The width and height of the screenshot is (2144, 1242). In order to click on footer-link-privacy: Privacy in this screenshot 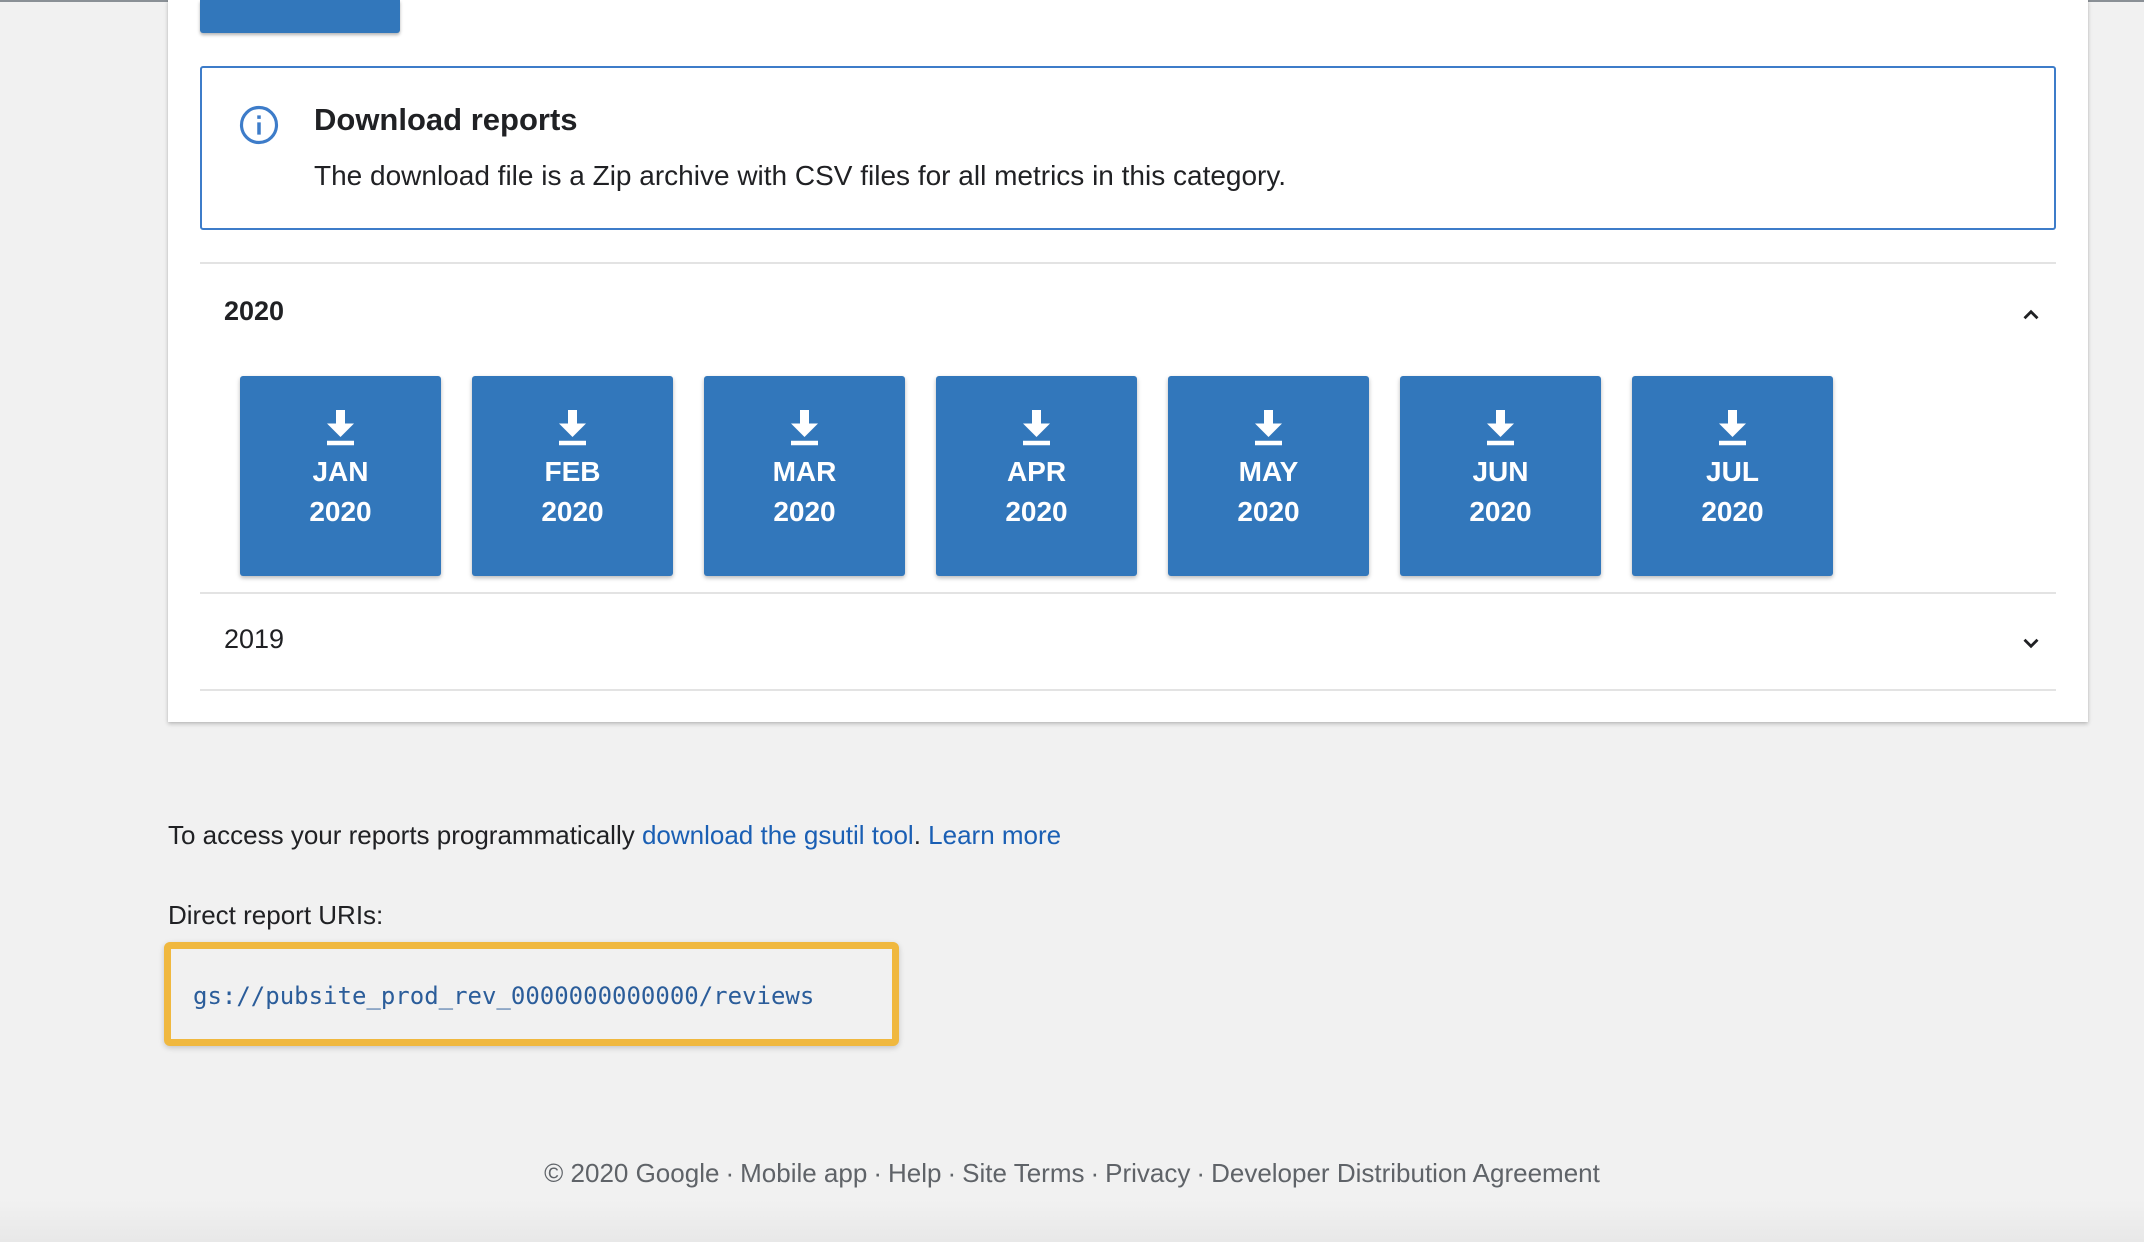, I will do `click(1147, 1173)`.